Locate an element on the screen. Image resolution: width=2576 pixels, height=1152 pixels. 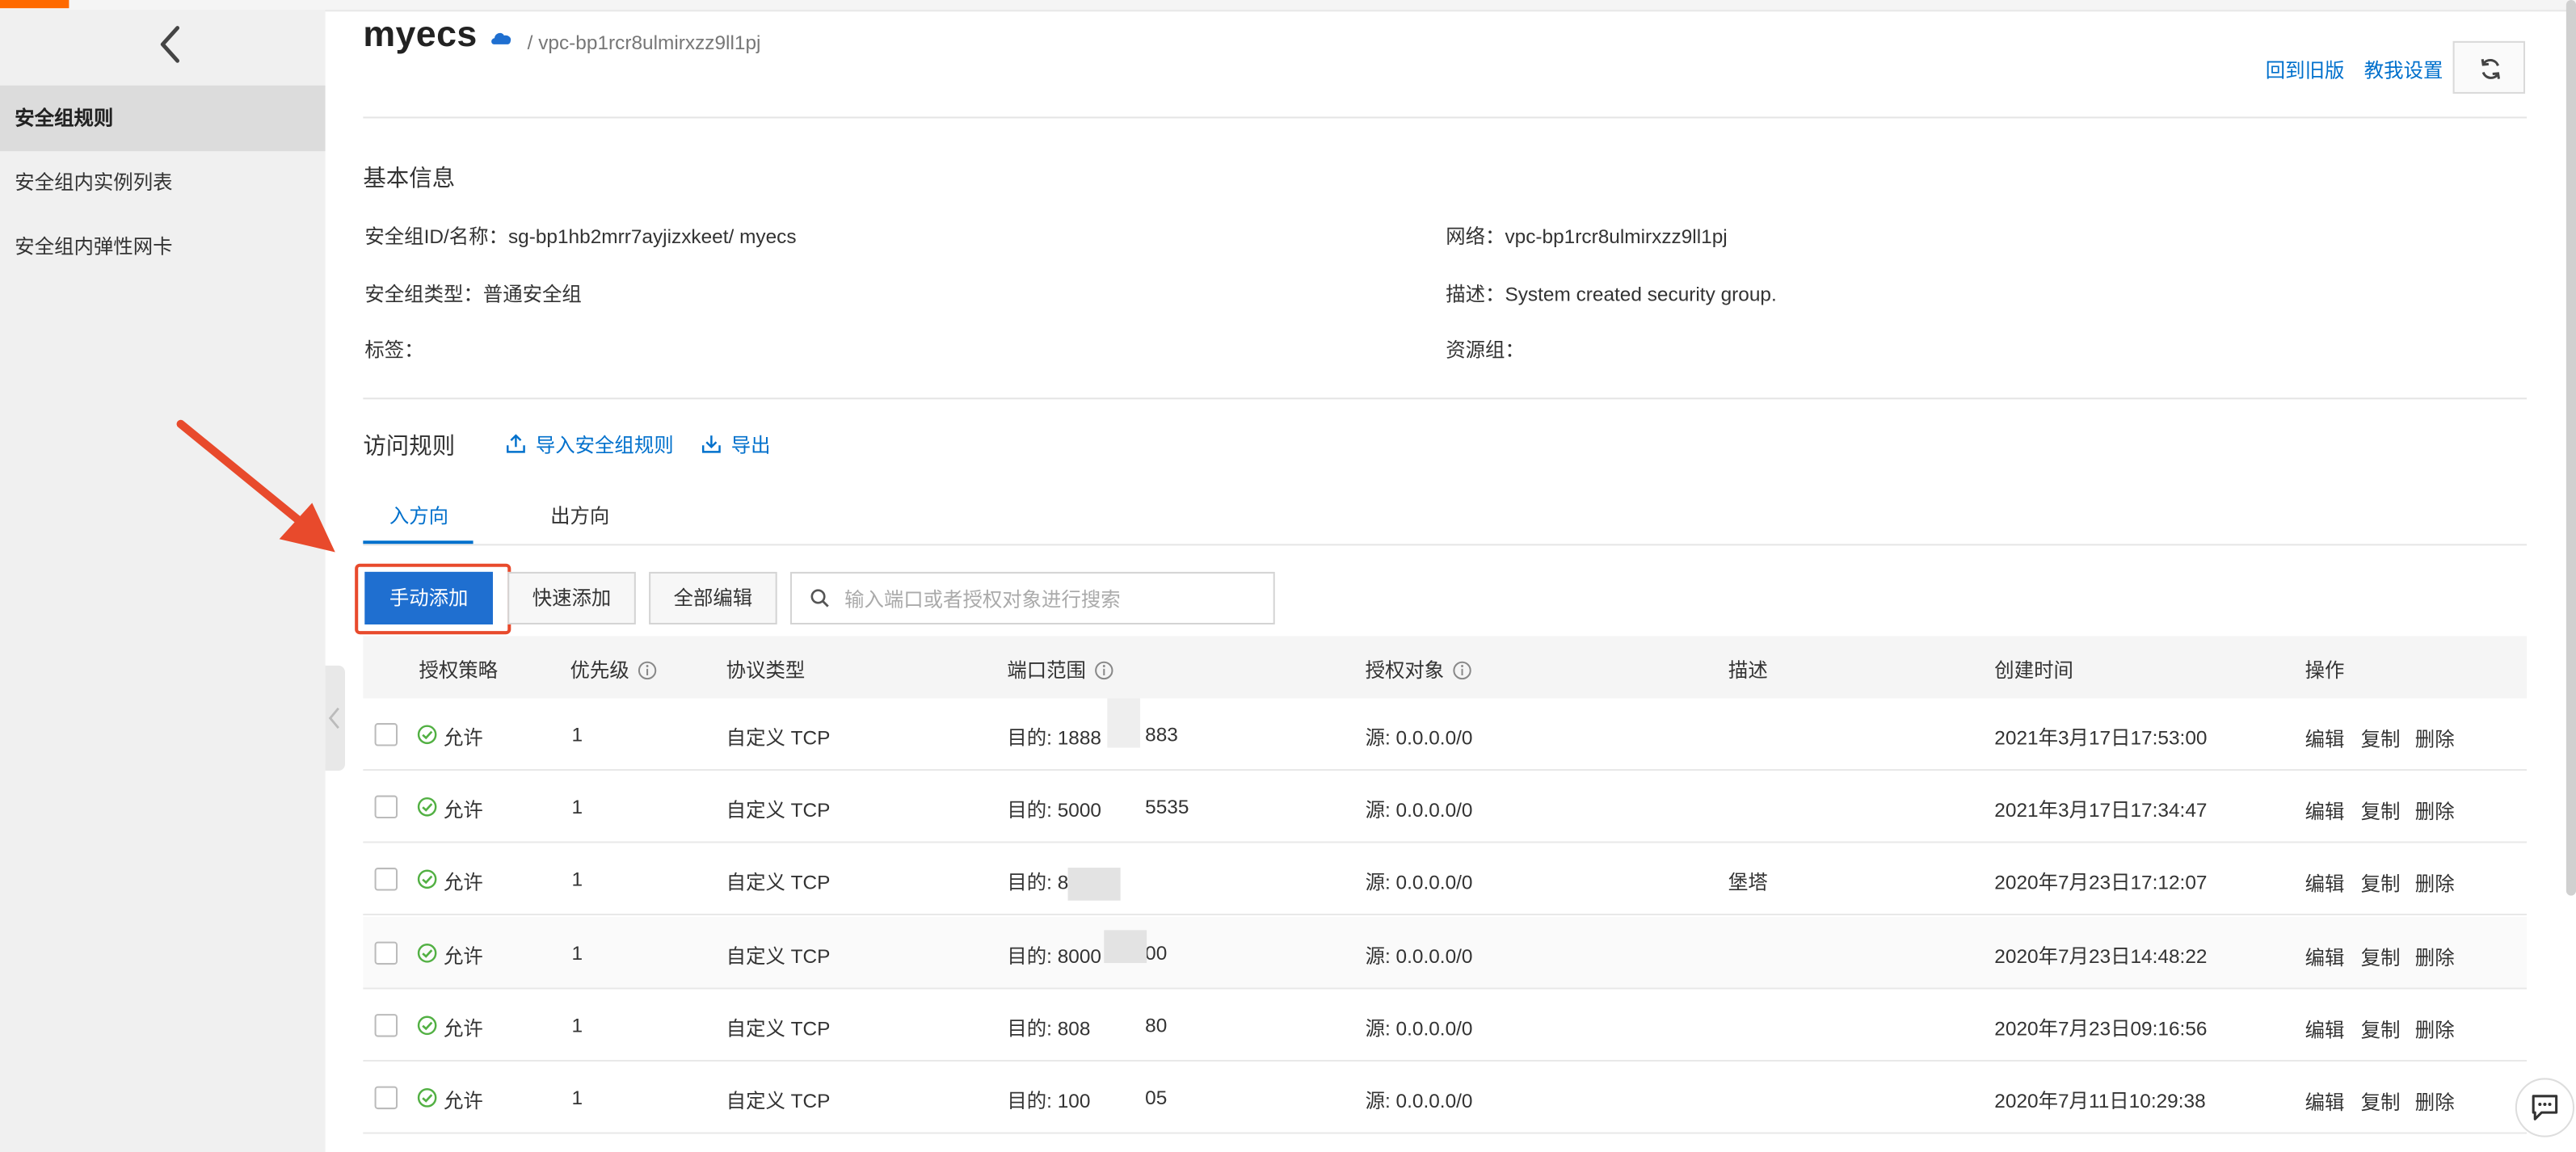
resource-group-label: 资源组： is located at coordinates (1485, 350).